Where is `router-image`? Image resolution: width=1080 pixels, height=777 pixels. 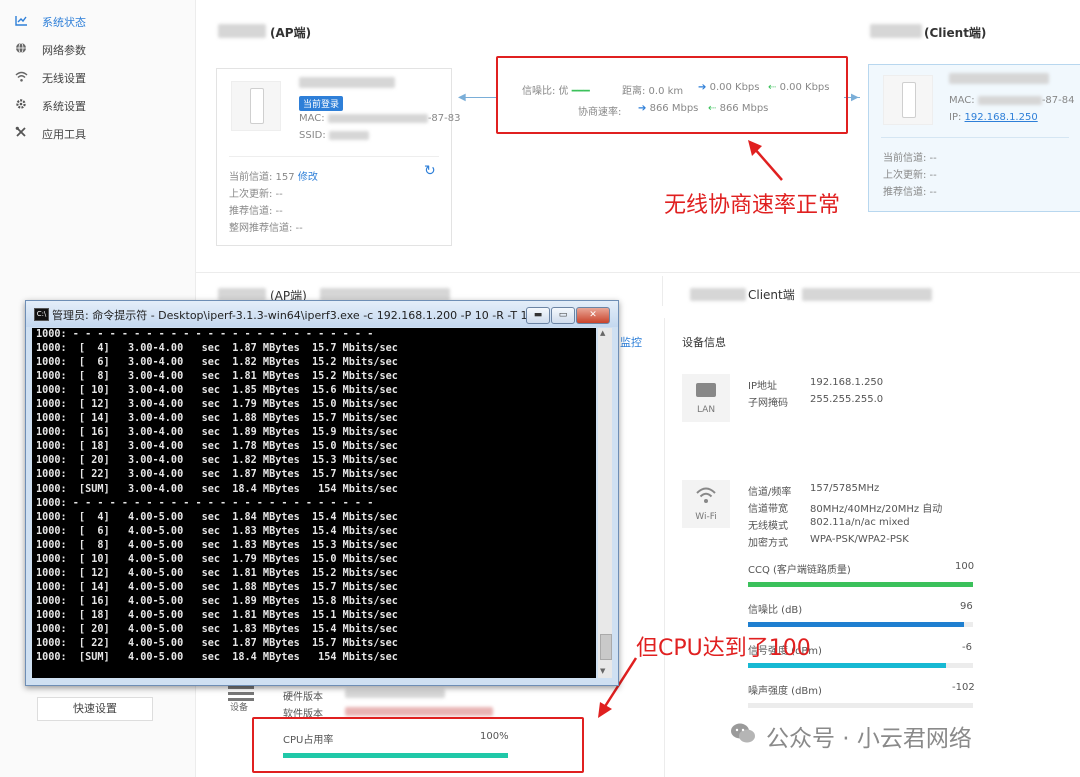 router-image is located at coordinates (256, 106).